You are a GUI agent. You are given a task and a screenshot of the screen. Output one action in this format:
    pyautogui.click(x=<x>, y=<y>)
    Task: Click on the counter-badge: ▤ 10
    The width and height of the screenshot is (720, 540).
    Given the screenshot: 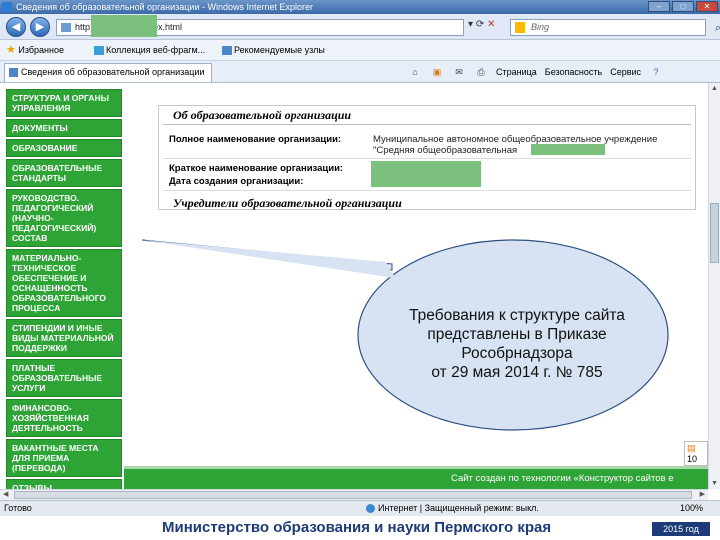 What is the action you would take?
    pyautogui.click(x=696, y=453)
    